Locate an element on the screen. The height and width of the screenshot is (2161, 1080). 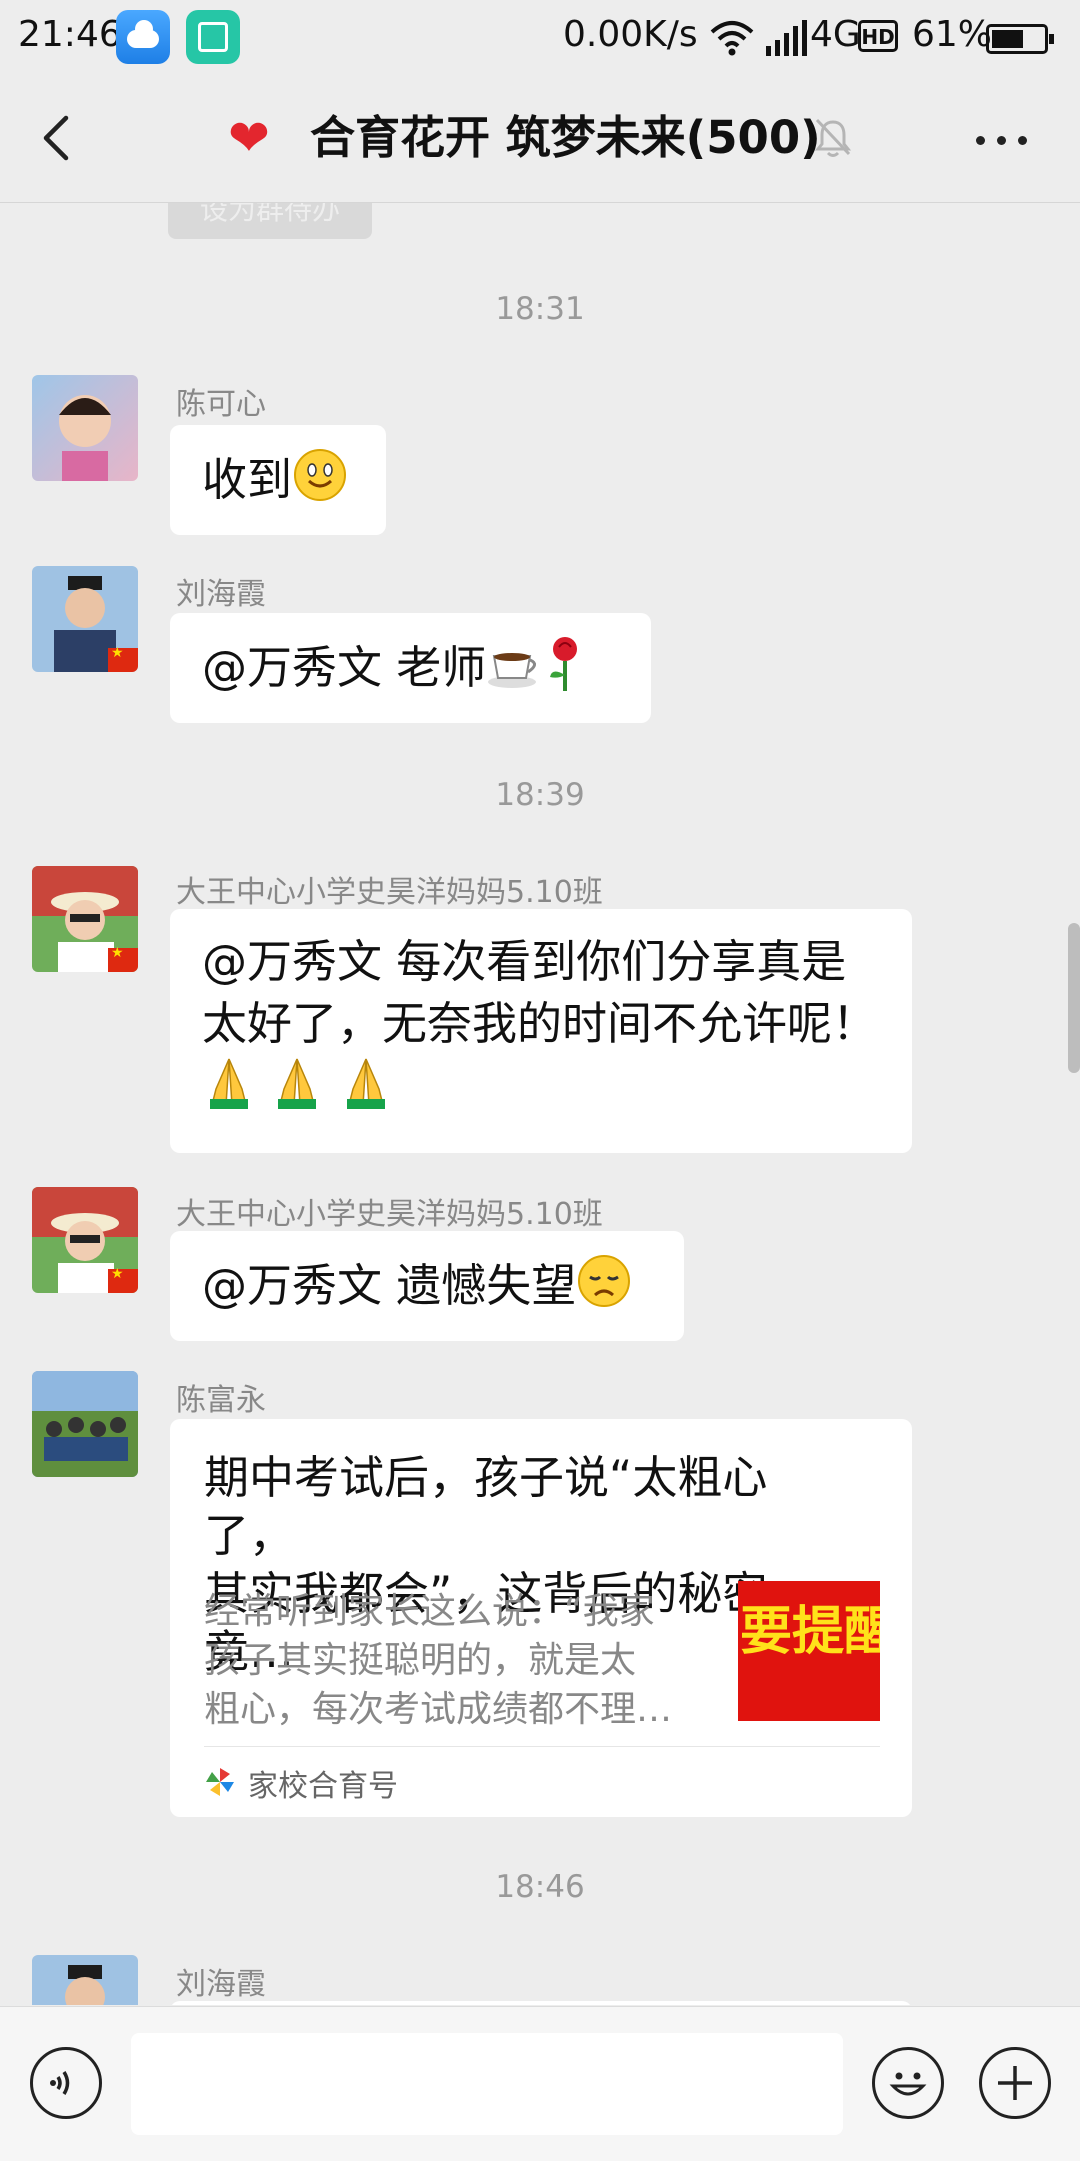
chat-header: ❤ 合育花开 筑梦未来(500) is located at coordinates (540, 138).